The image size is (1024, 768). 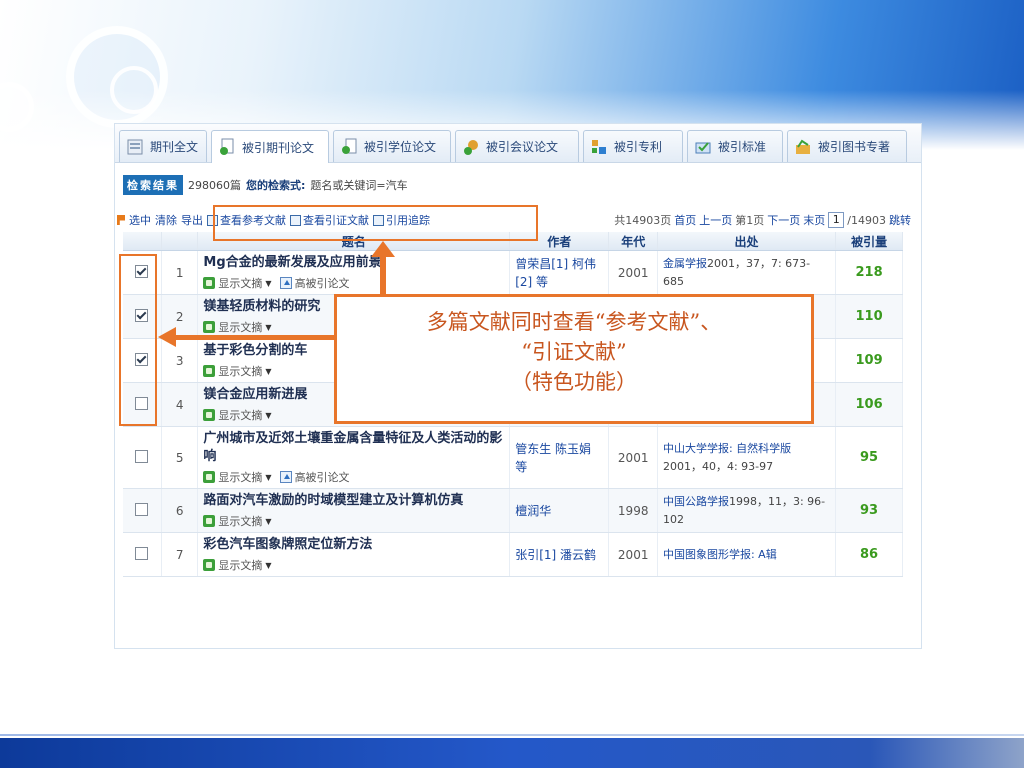 I want to click on result-badge: 检索结果, so click(x=153, y=185).